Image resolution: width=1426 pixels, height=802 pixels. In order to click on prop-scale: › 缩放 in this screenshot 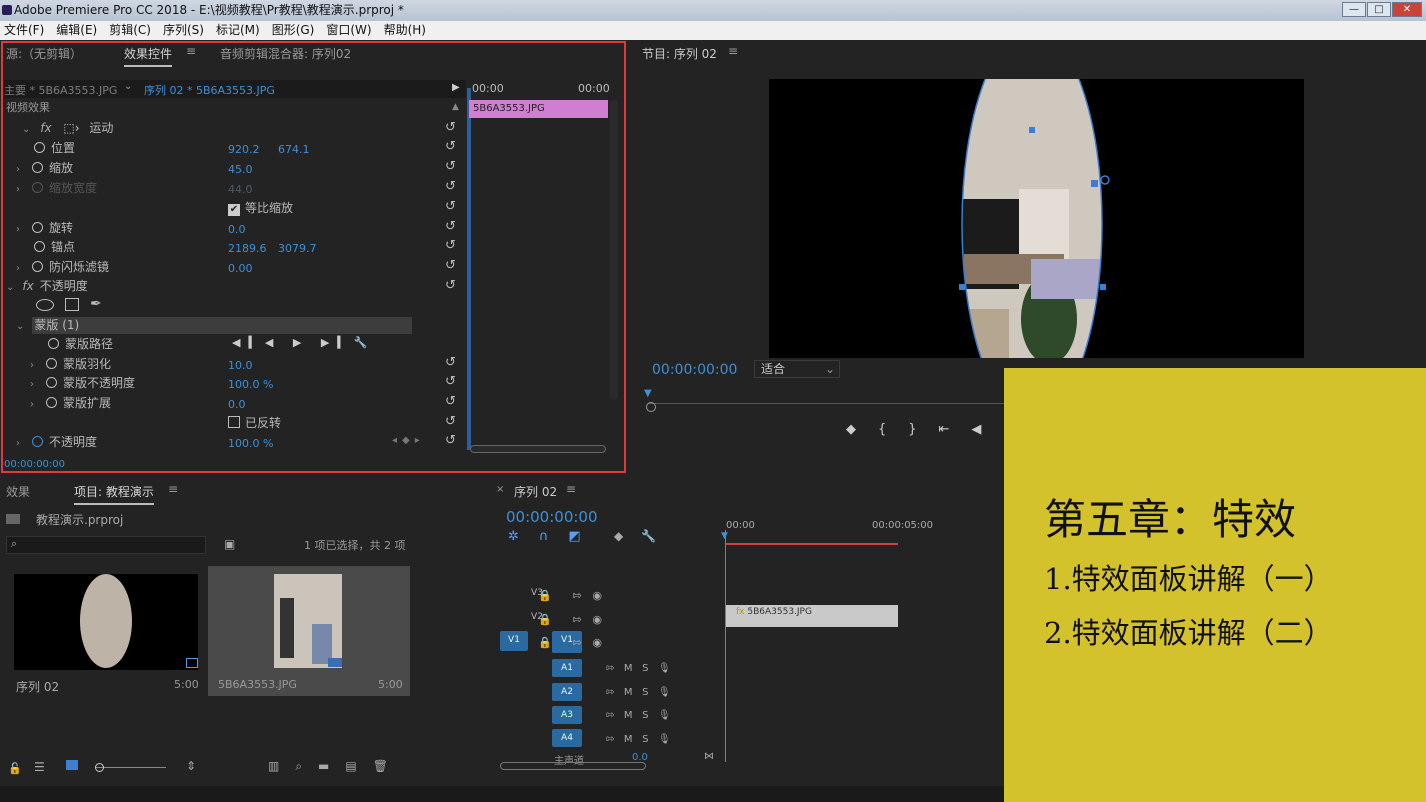, I will do `click(36, 168)`.